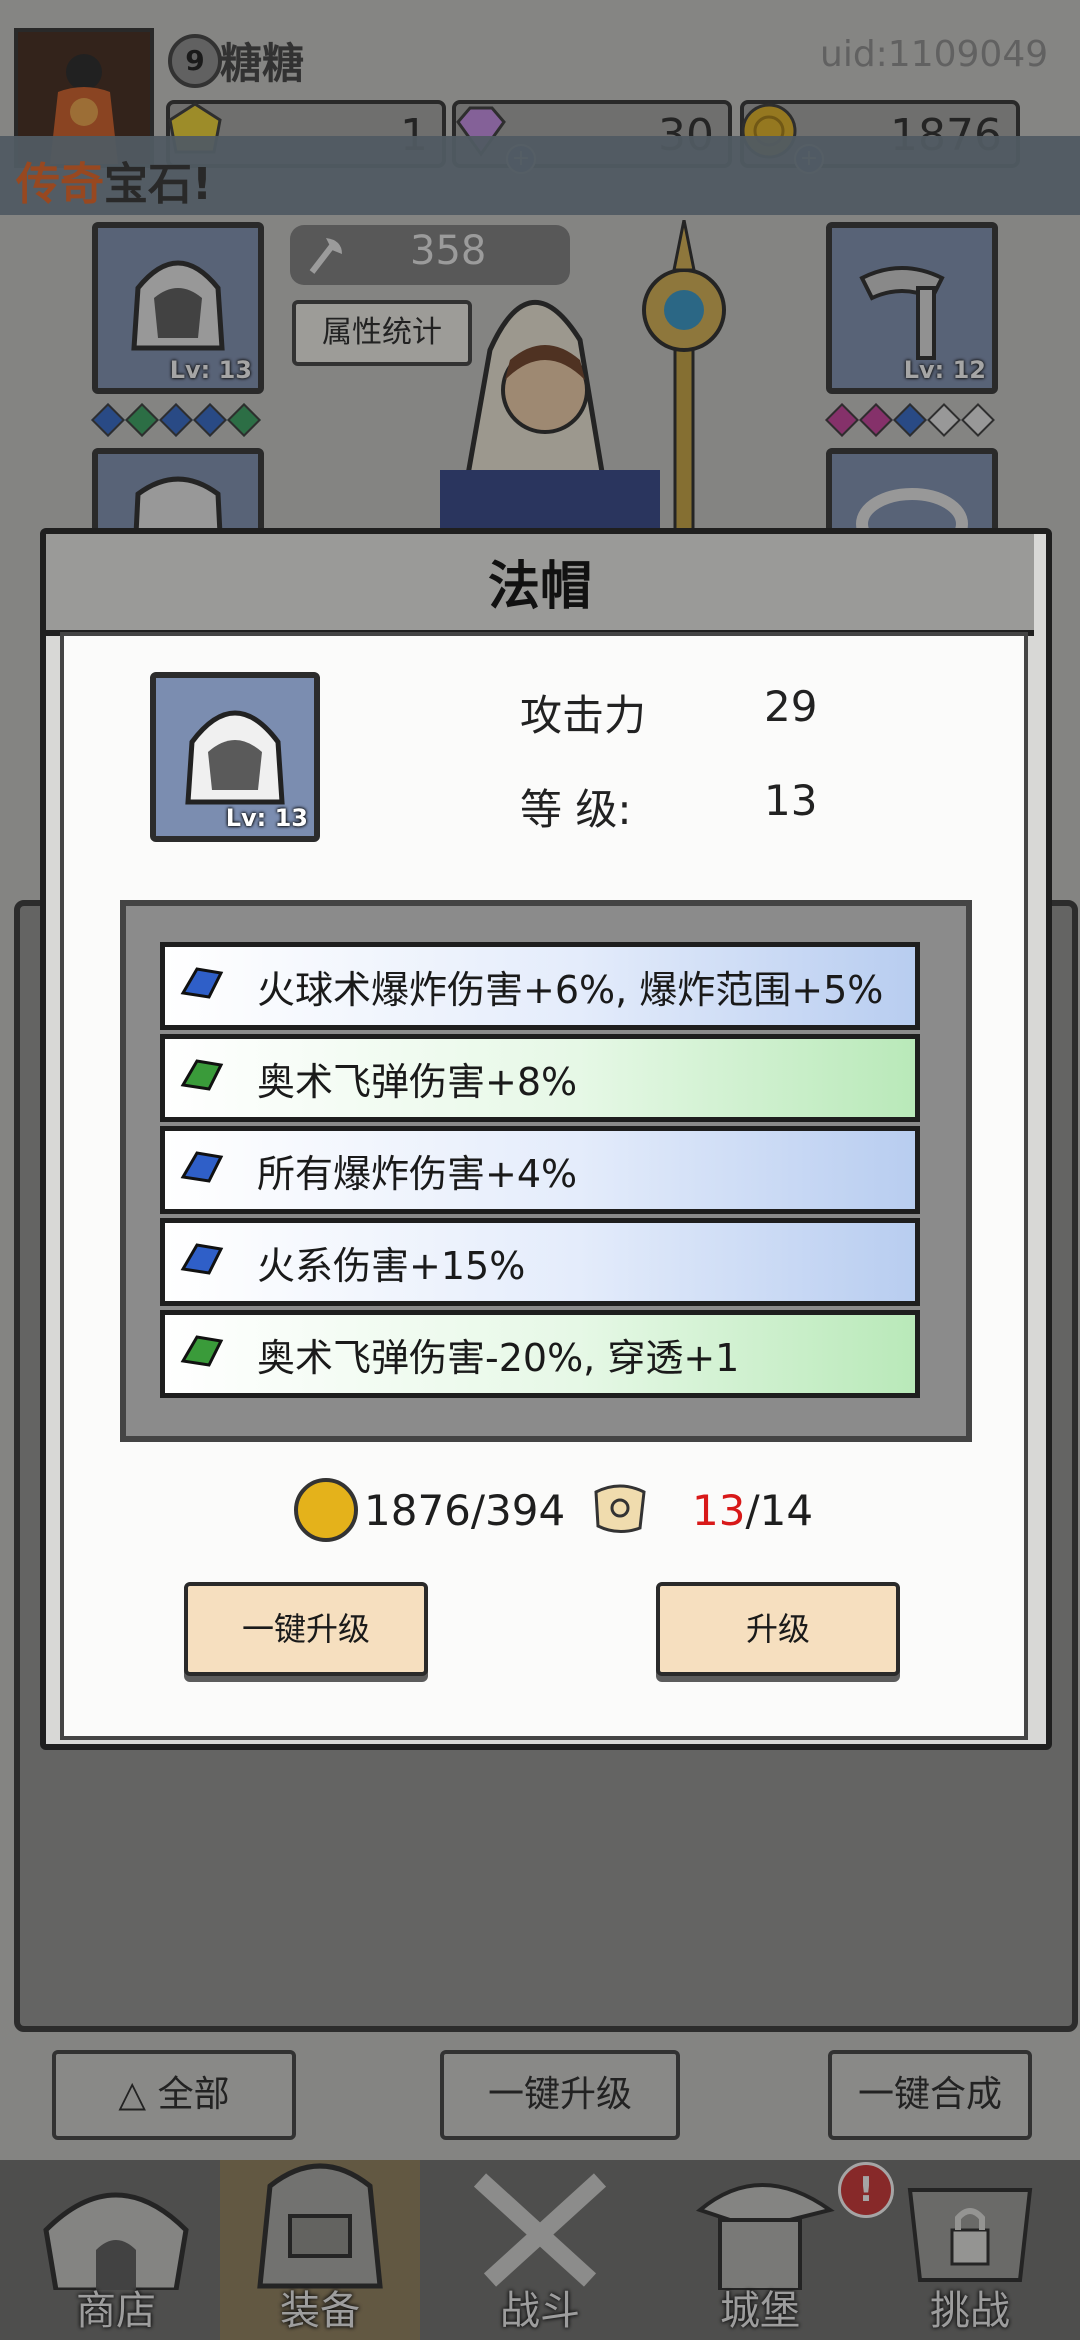 Image resolution: width=1080 pixels, height=2340 pixels. What do you see at coordinates (539, 587) in the screenshot?
I see `modal-title: 法帽` at bounding box center [539, 587].